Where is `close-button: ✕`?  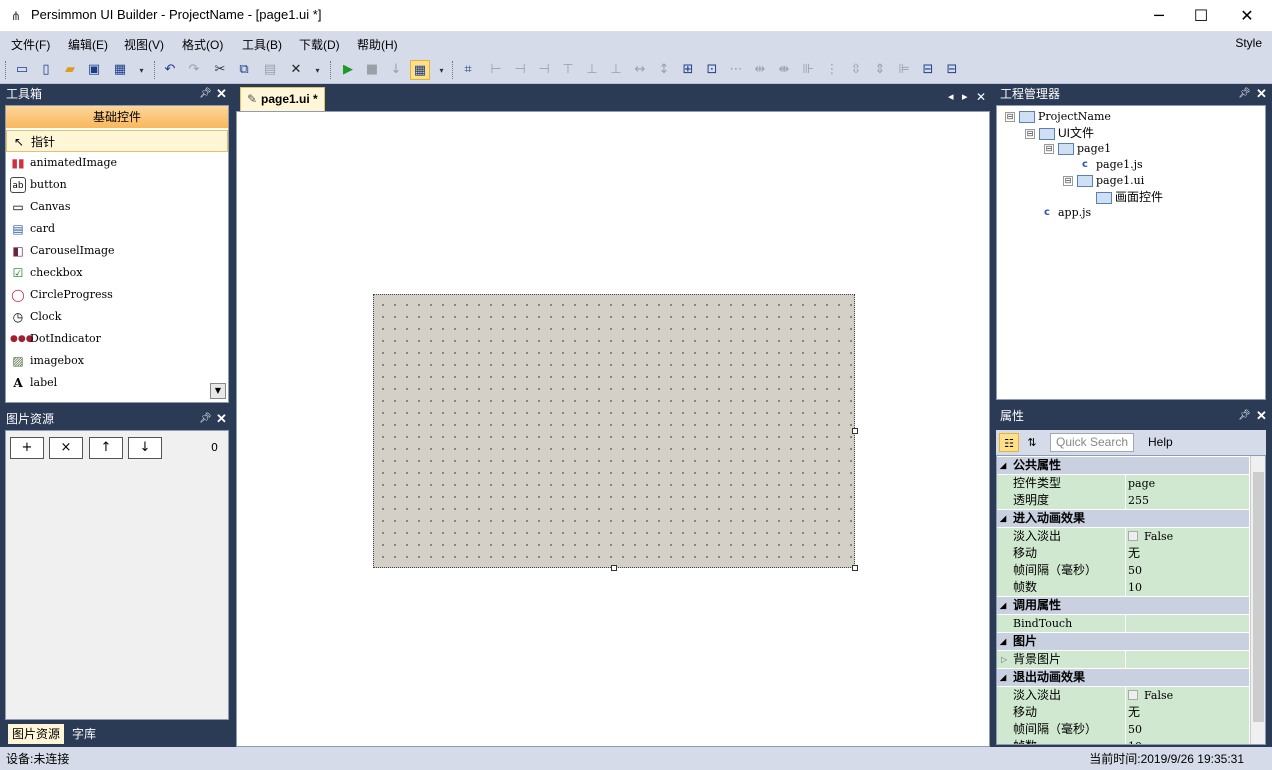
close-button: ✕ is located at coordinates (1247, 16).